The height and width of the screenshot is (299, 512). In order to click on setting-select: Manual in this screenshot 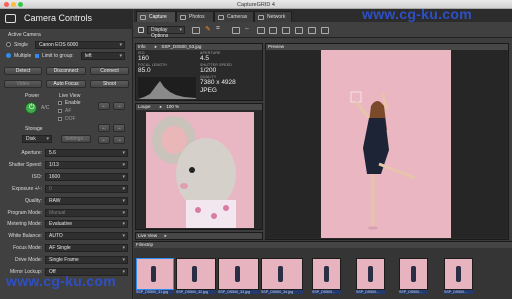, I will do `click(86, 212)`.